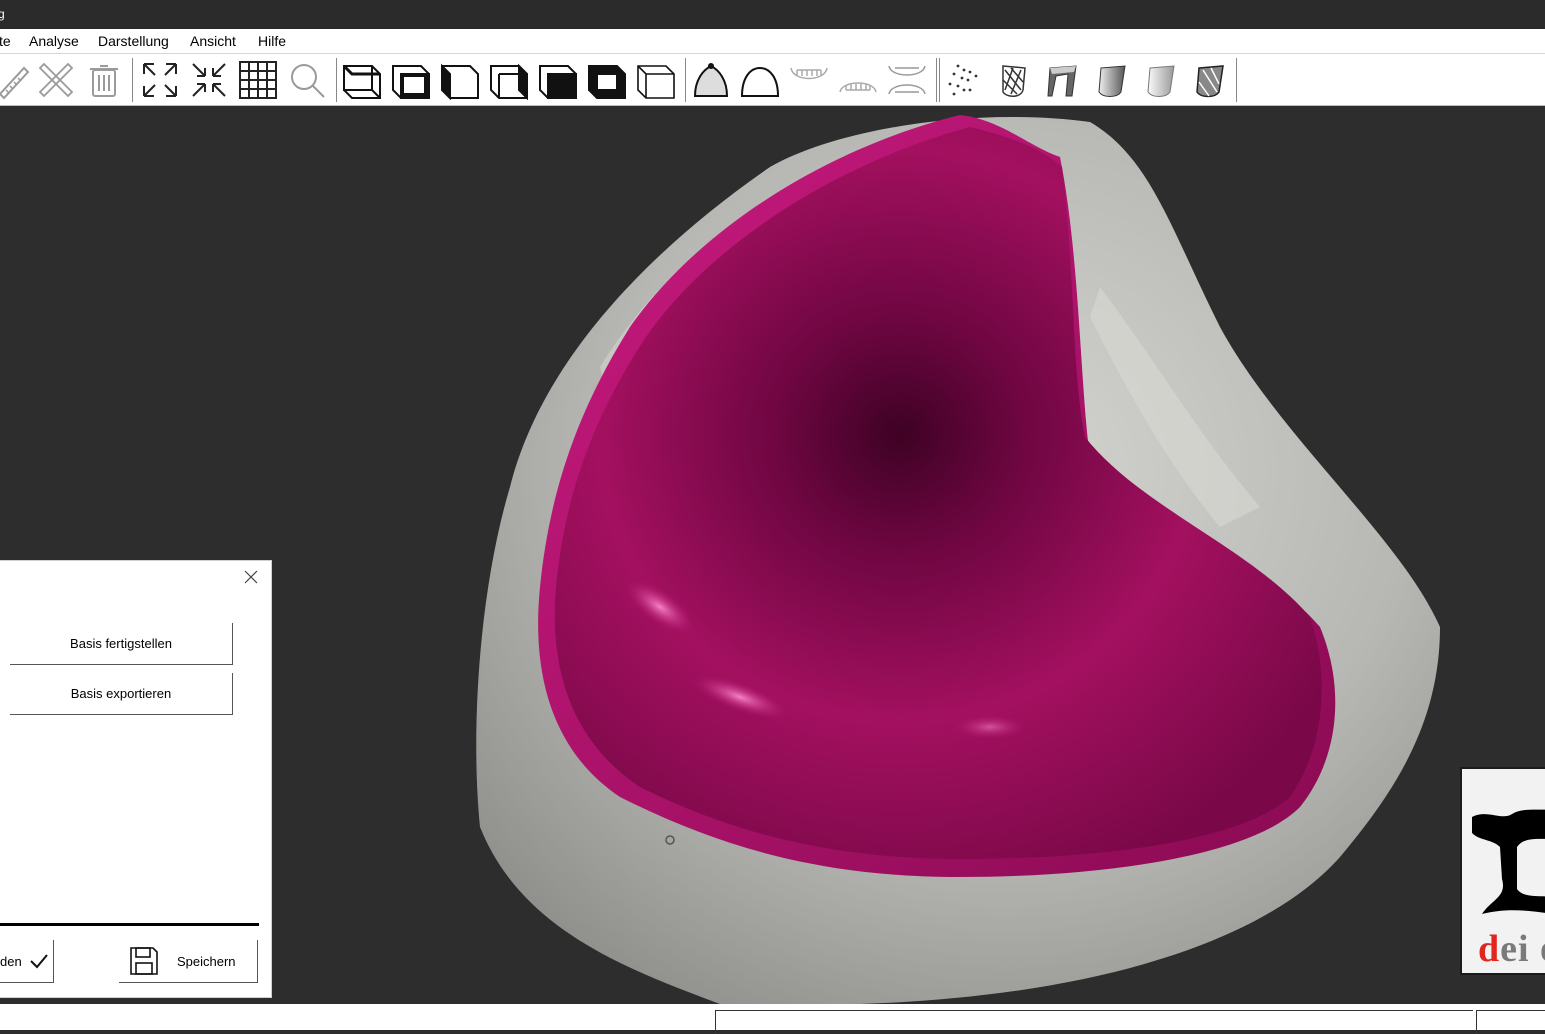  I want to click on apply-label: den, so click(11, 961).